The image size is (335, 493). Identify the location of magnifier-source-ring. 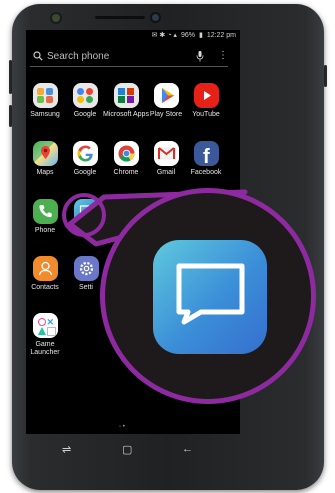
(84, 215).